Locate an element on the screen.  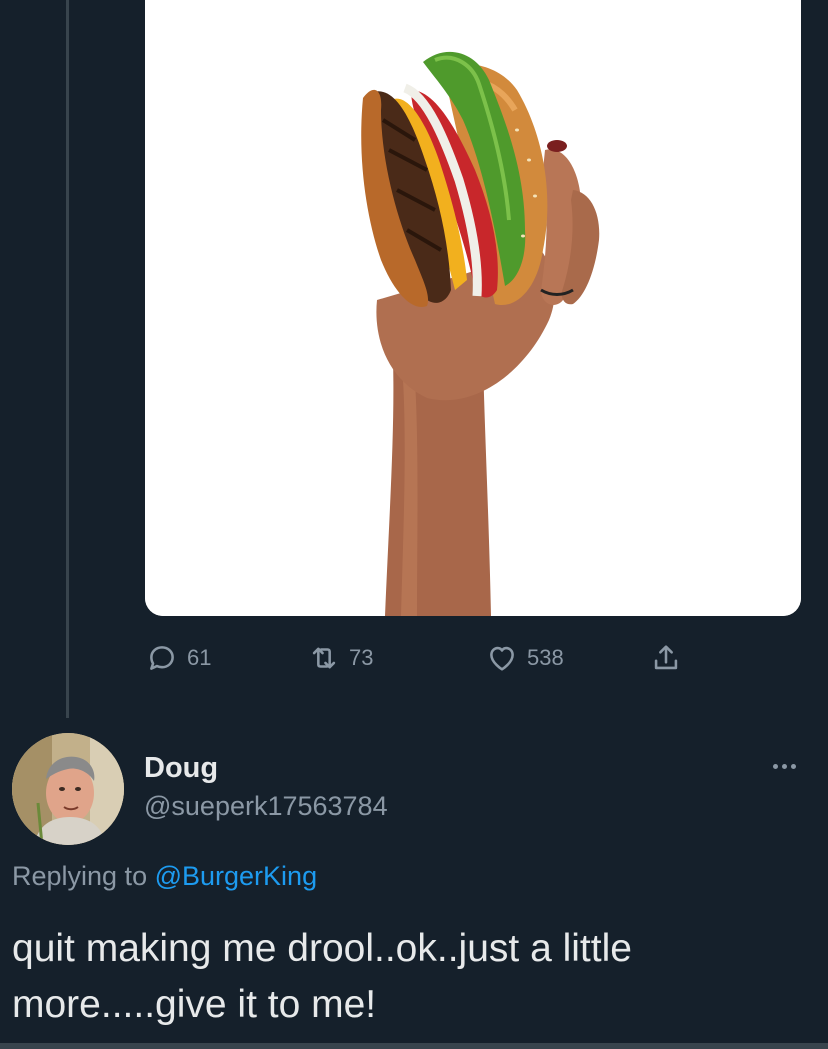
replying-to-line: Replying to @BurgerKing is located at coordinates (164, 876).